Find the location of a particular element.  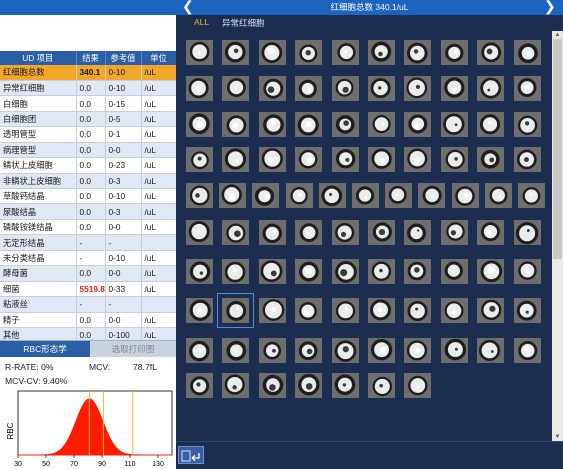

return-button is located at coordinates (191, 455).